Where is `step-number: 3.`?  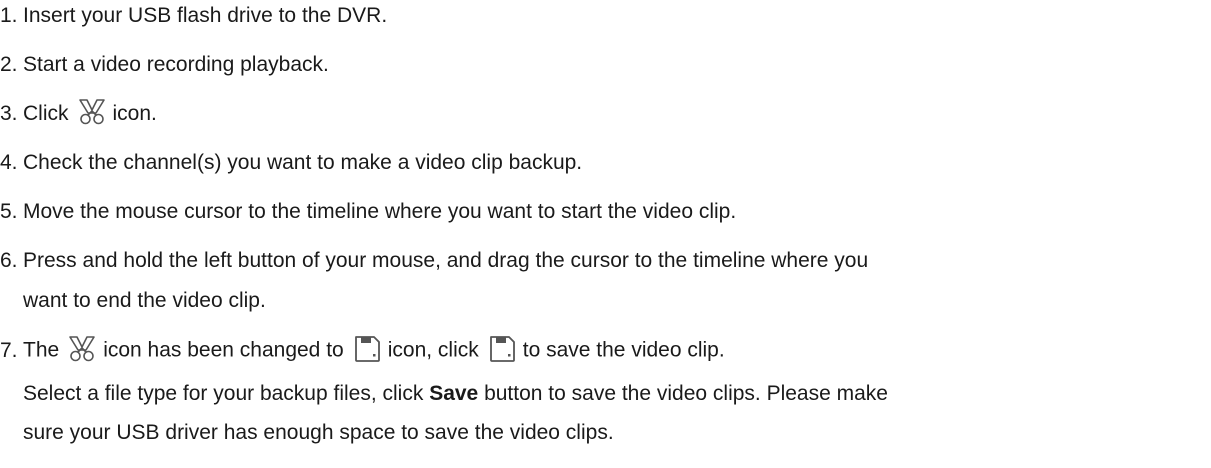
step-number: 3. is located at coordinates (9, 113).